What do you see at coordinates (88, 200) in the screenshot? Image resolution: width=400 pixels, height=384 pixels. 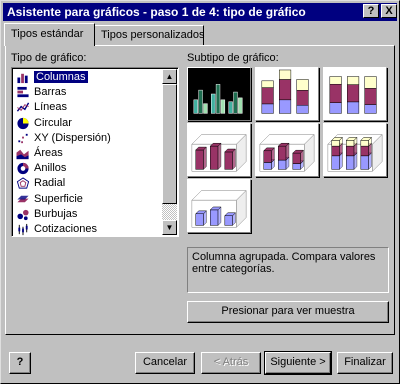 I see `list-item: Superficie` at bounding box center [88, 200].